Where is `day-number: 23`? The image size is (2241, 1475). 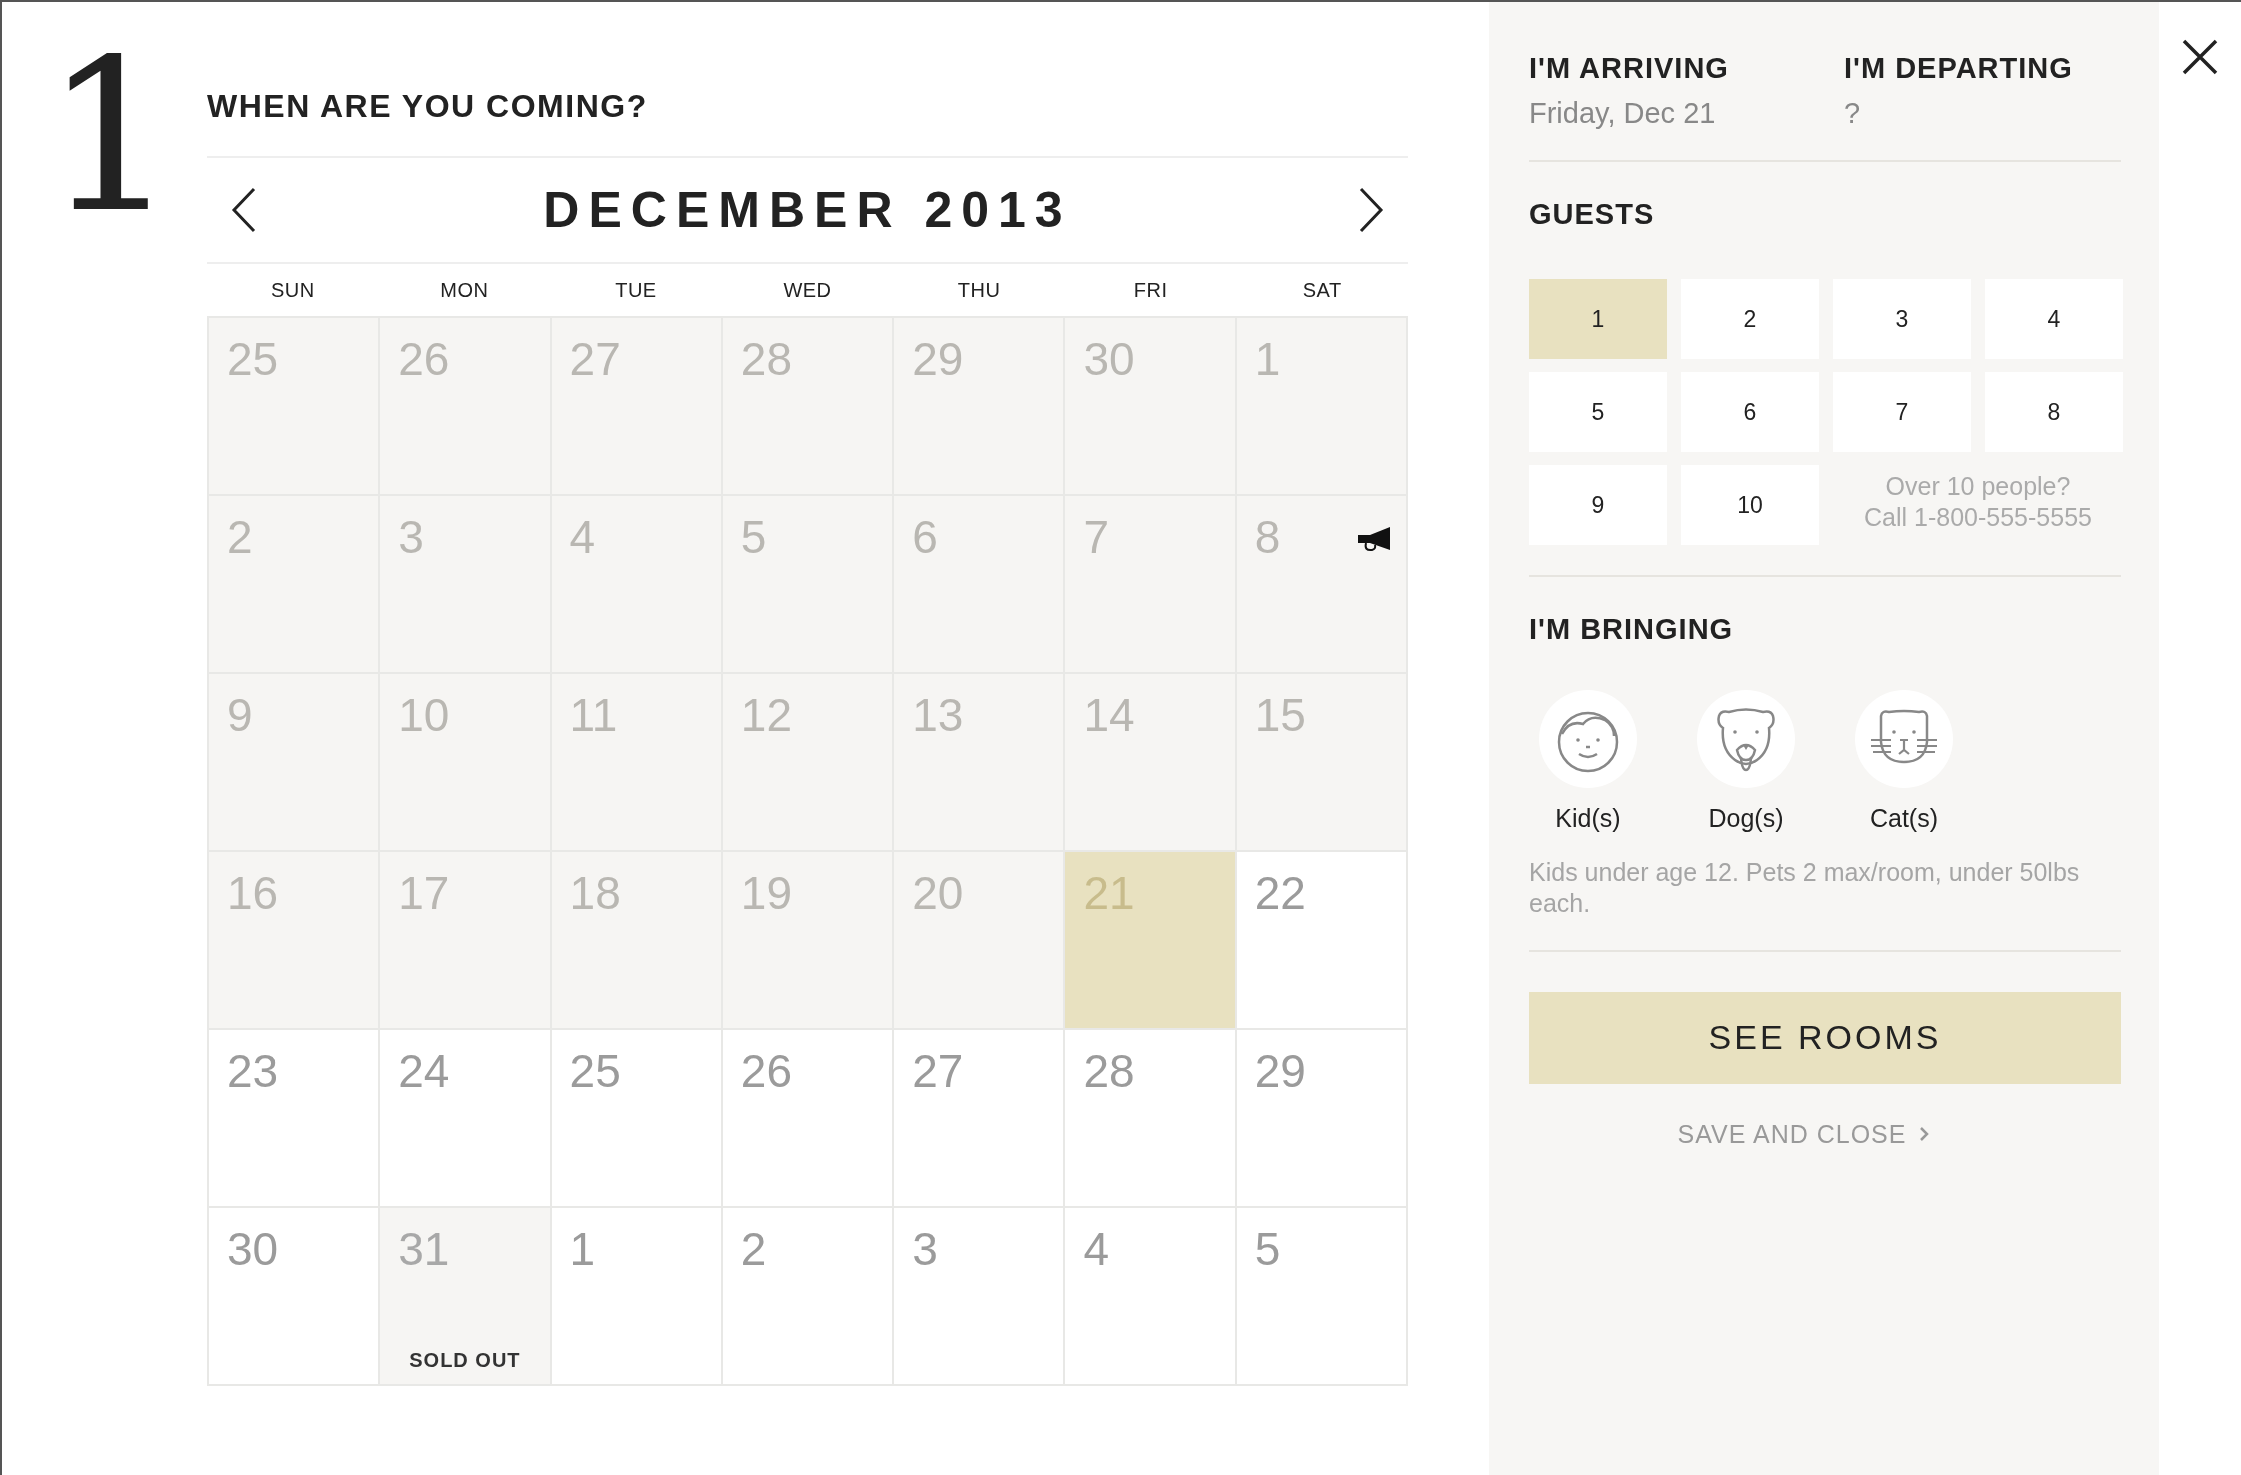
day-number: 23 is located at coordinates (253, 1071).